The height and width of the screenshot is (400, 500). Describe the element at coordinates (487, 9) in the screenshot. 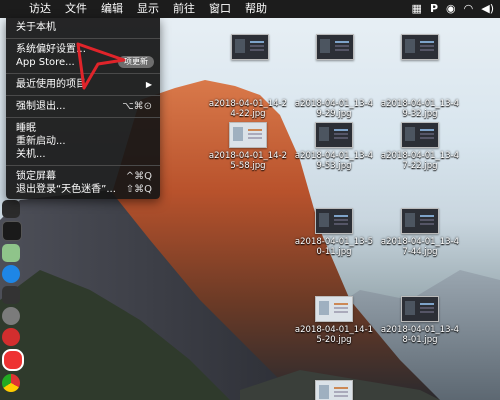

I see `volume-icon: ◀)` at that location.